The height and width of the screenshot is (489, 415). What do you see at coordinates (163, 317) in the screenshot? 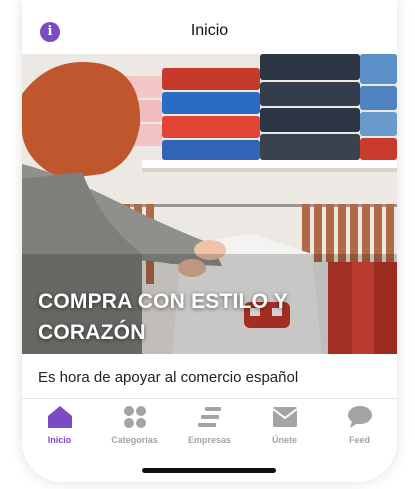
I see `hero-caption: COMPRA CON ESTILO Y CORAZÓN` at bounding box center [163, 317].